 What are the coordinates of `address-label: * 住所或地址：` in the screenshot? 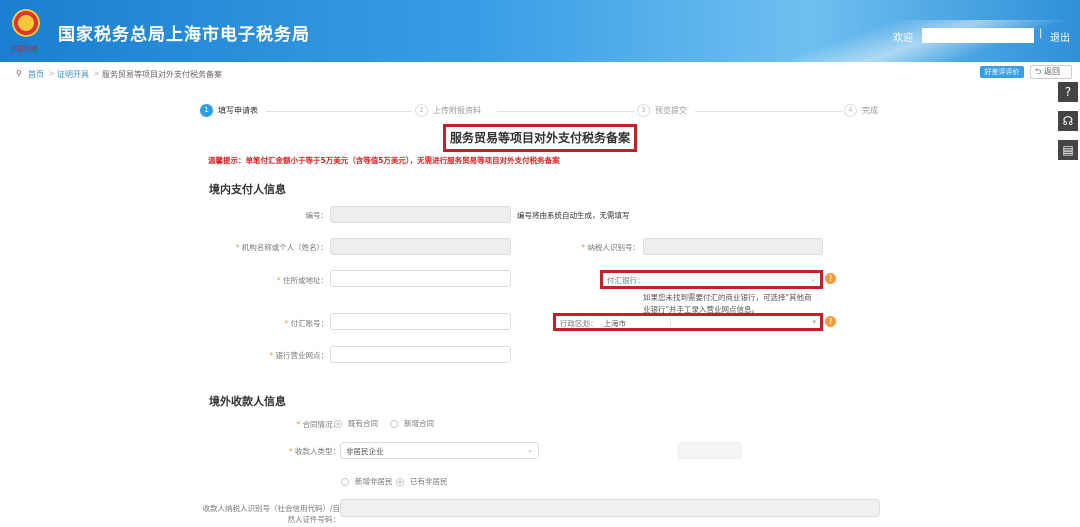 It's located at (302, 280).